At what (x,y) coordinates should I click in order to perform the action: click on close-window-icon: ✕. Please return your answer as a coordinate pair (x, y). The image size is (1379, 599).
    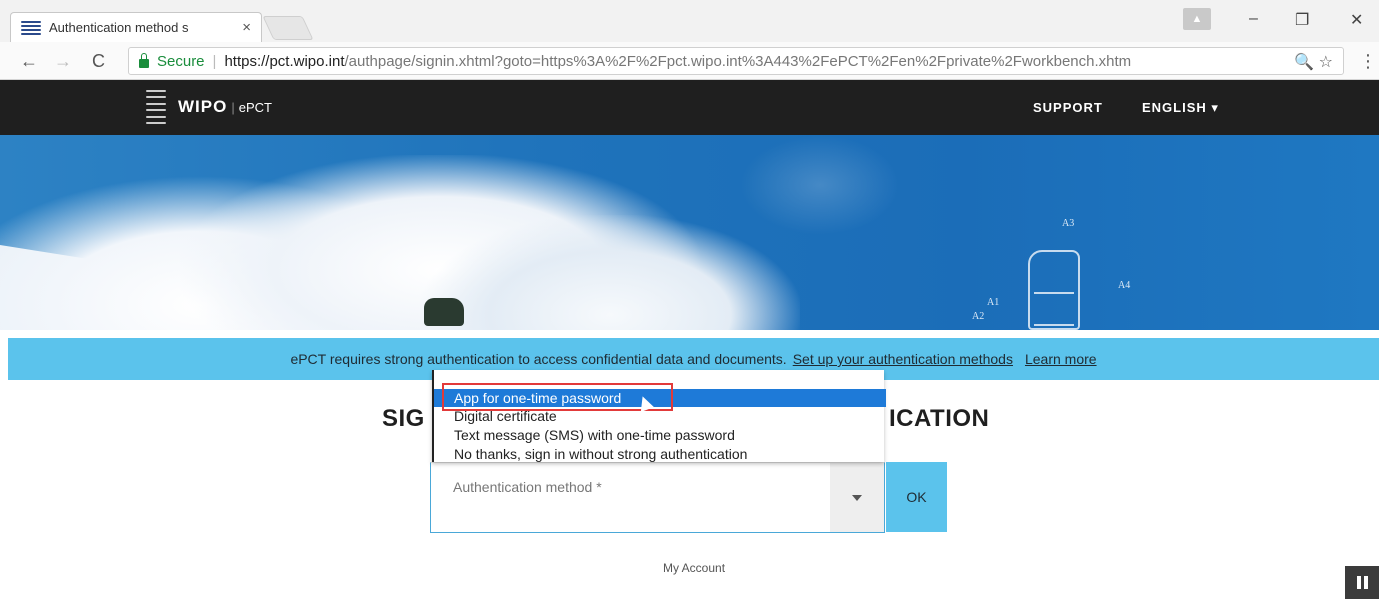
    Looking at the image, I should click on (1356, 20).